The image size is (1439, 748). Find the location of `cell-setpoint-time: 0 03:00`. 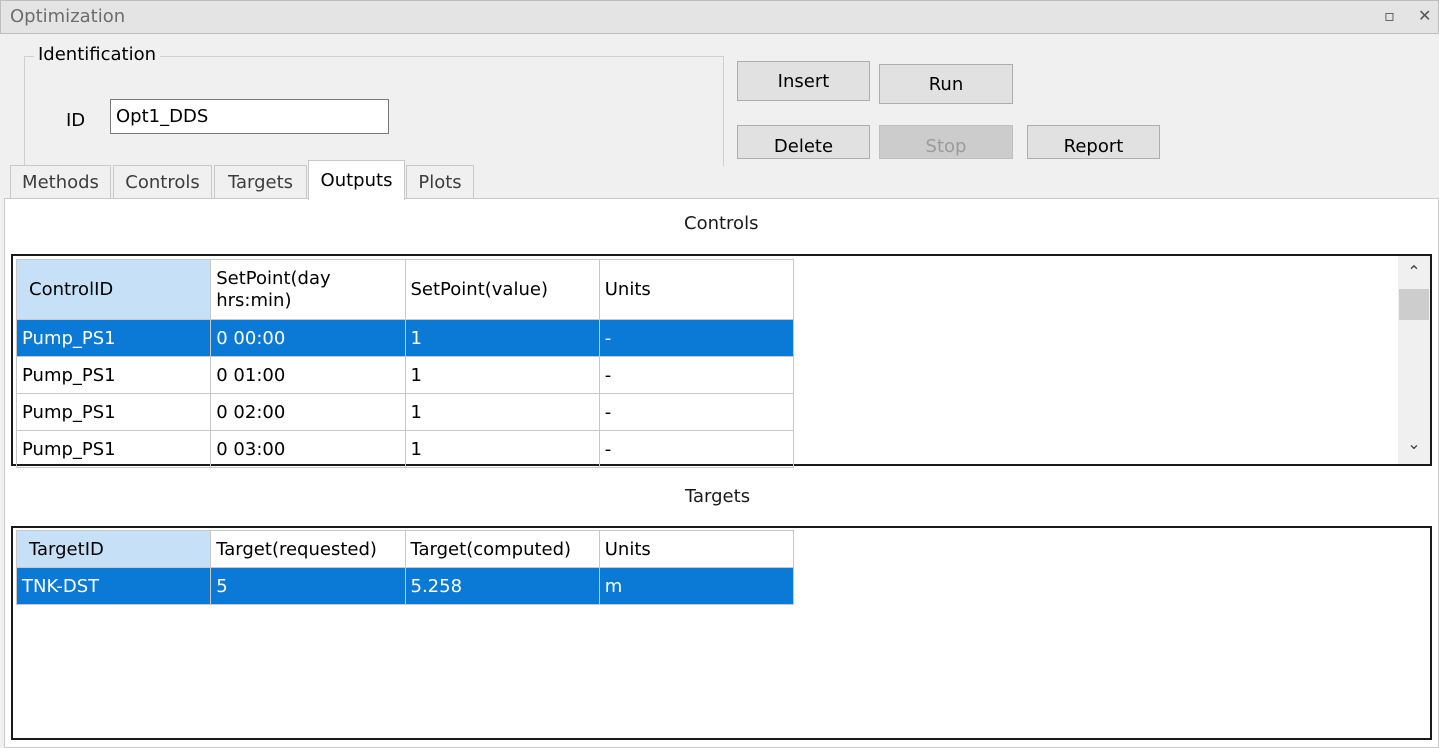

cell-setpoint-time: 0 03:00 is located at coordinates (308, 449).